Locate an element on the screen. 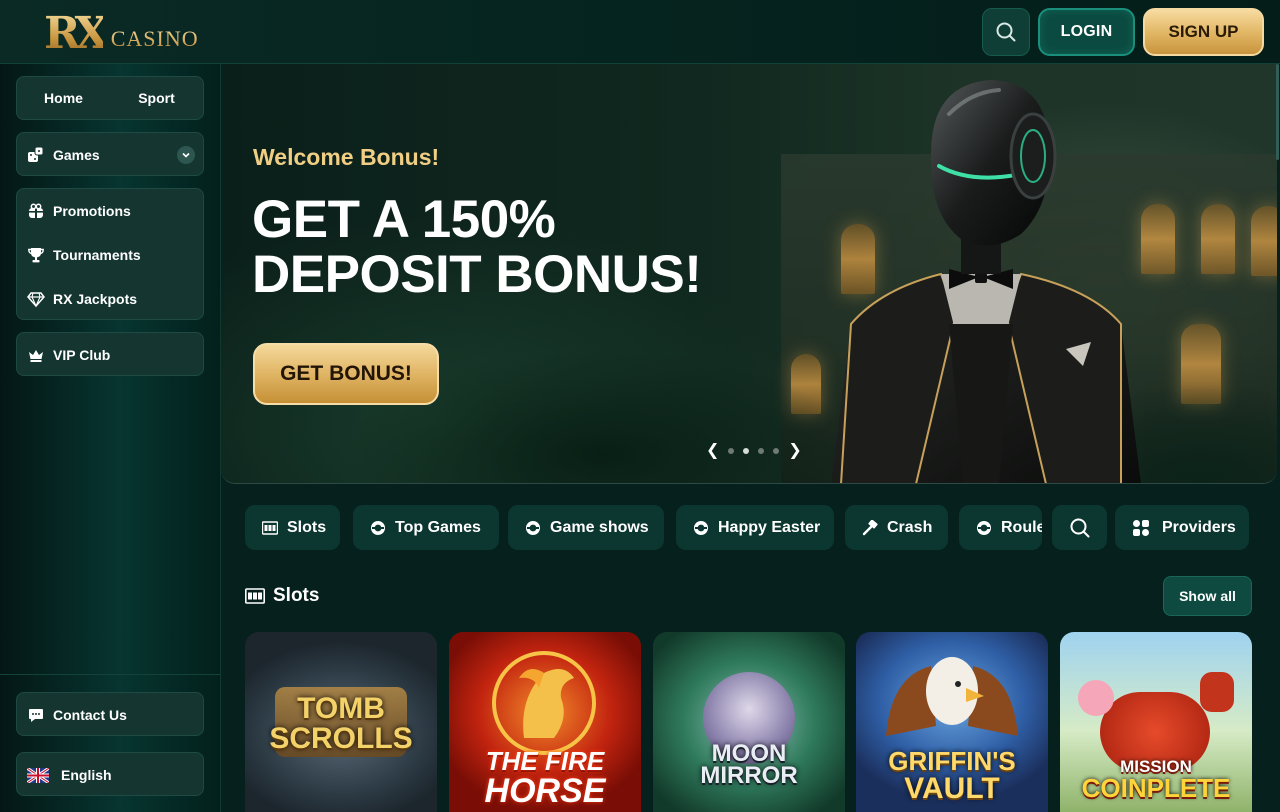 This screenshot has height=812, width=1280. tab-top-games: Top Games is located at coordinates (426, 527).